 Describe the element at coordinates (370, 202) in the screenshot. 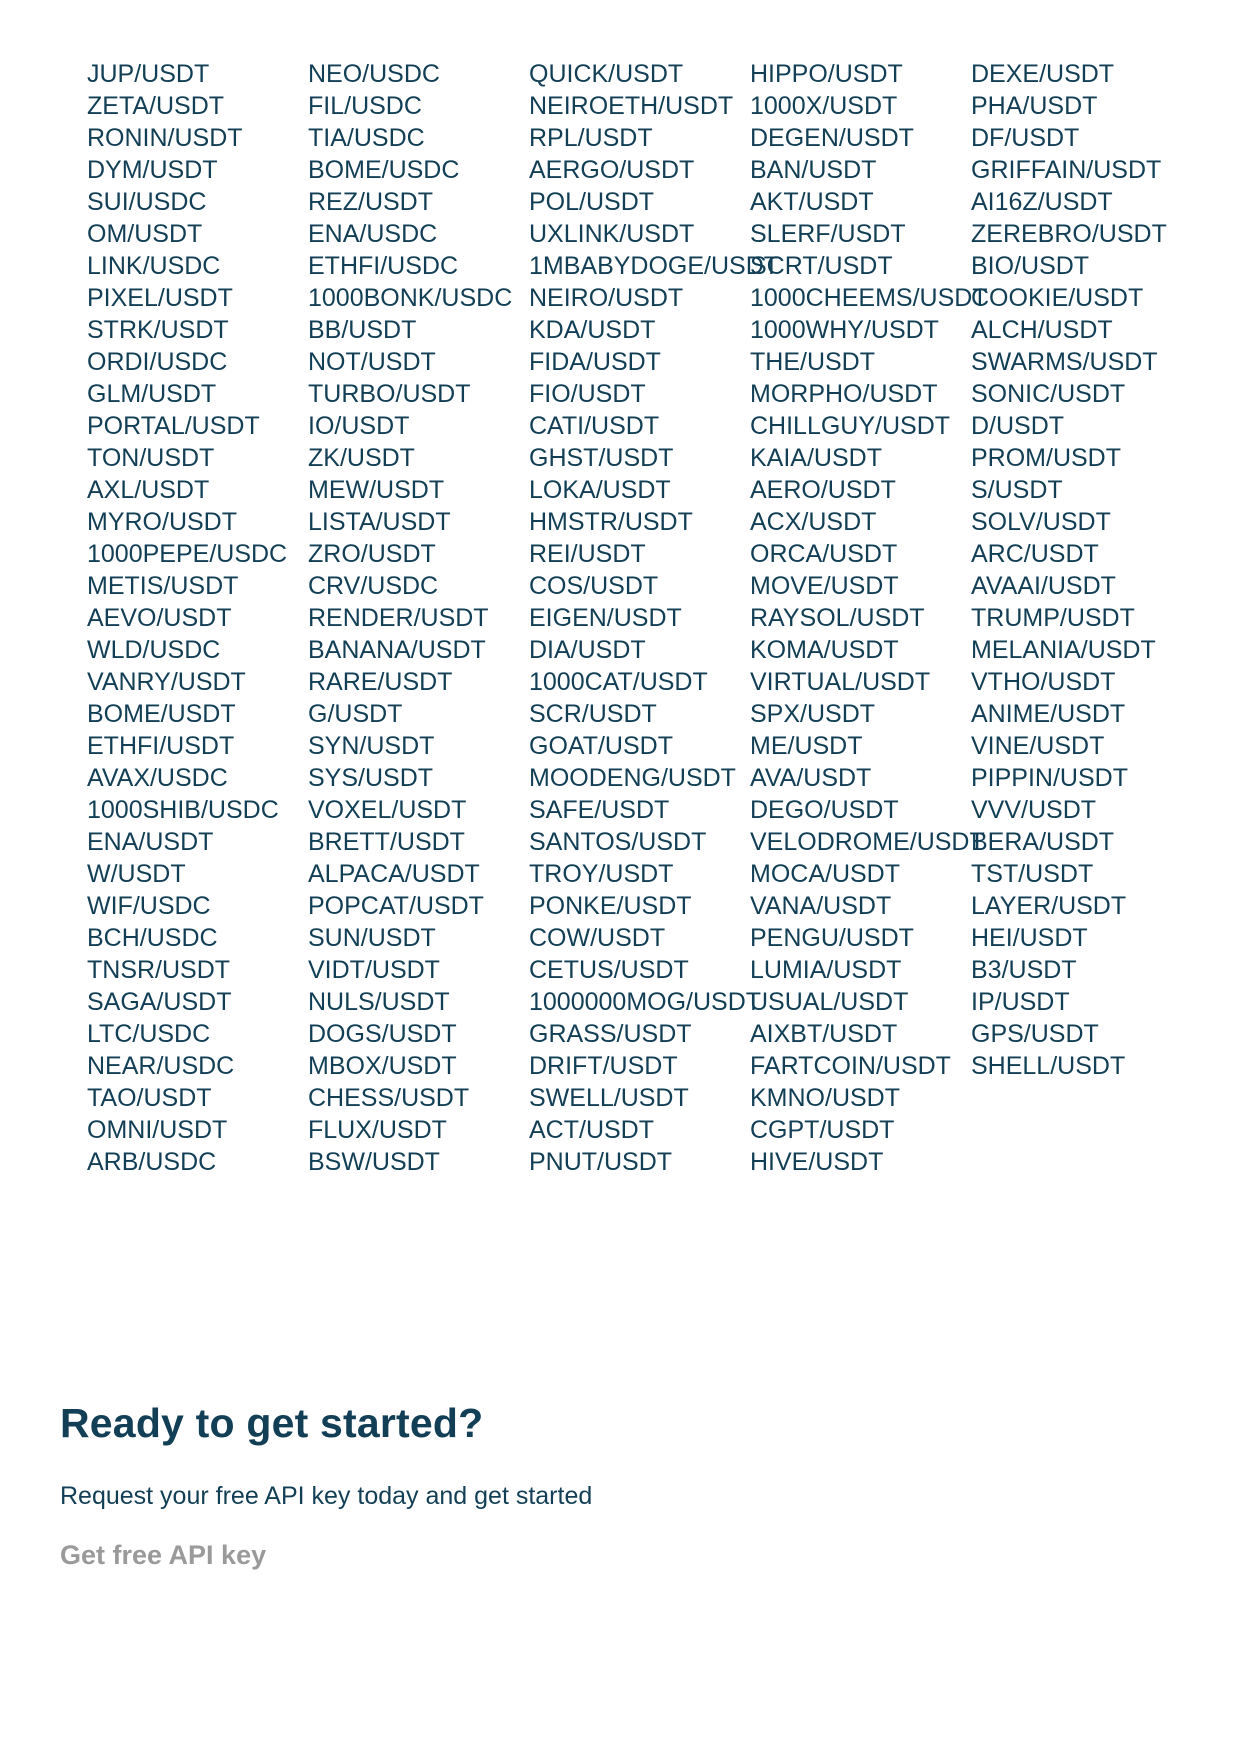

I see `pair-item: REZ/USDT` at that location.